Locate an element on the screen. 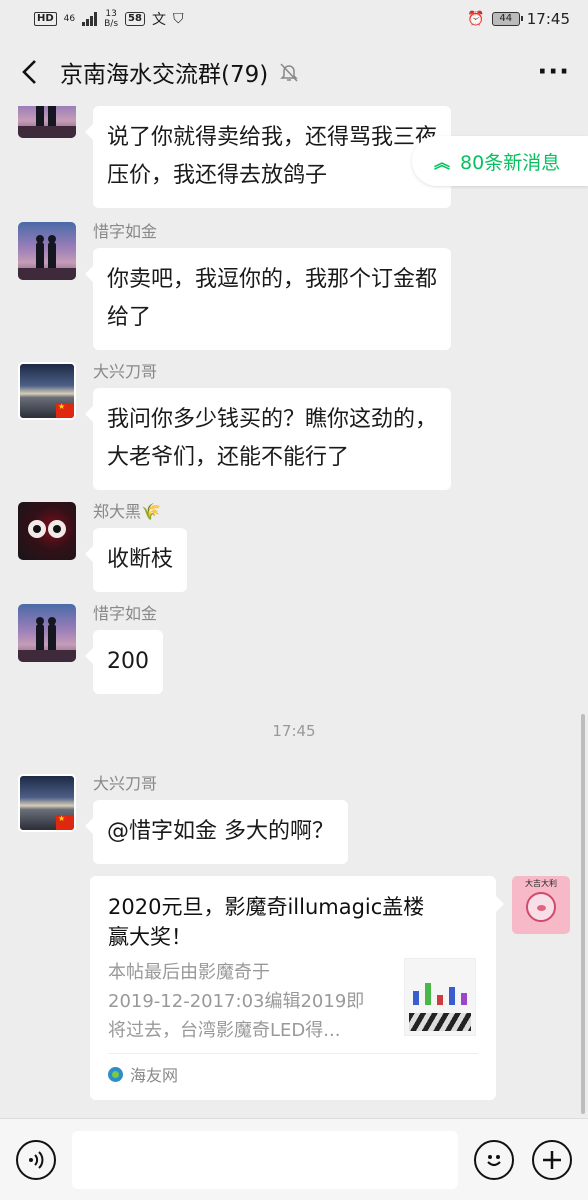 Image resolution: width=588 pixels, height=1200 pixels. double-up-arrow-icon: ︽ is located at coordinates (442, 162).